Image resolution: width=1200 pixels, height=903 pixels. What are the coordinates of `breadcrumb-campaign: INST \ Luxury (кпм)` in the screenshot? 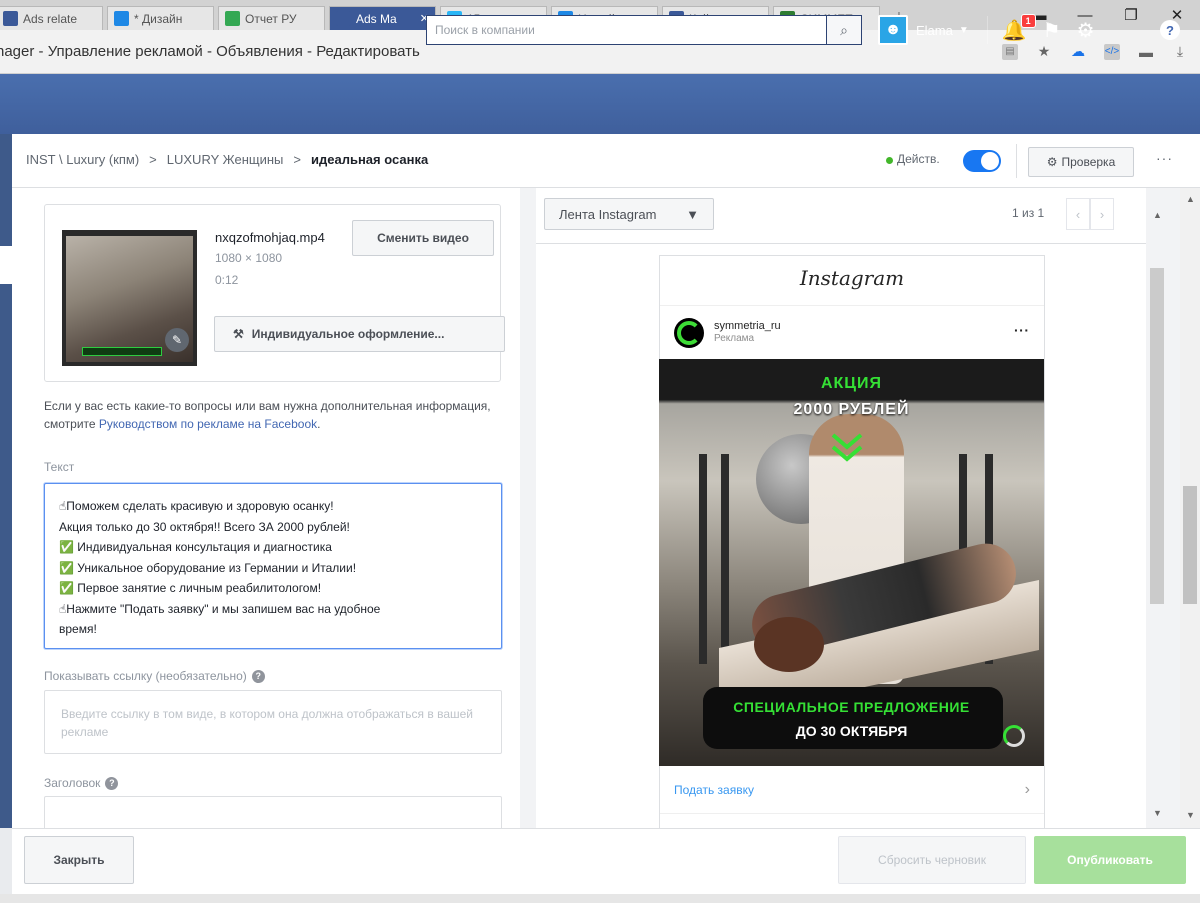 It's located at (82, 159).